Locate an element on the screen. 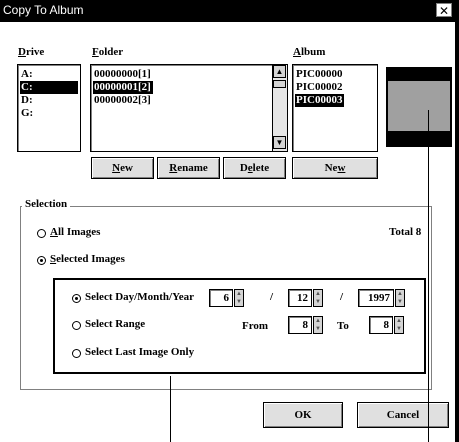 This screenshot has width=459, height=442. select-last-image-label: Select Last Image Only is located at coordinates (139, 352).